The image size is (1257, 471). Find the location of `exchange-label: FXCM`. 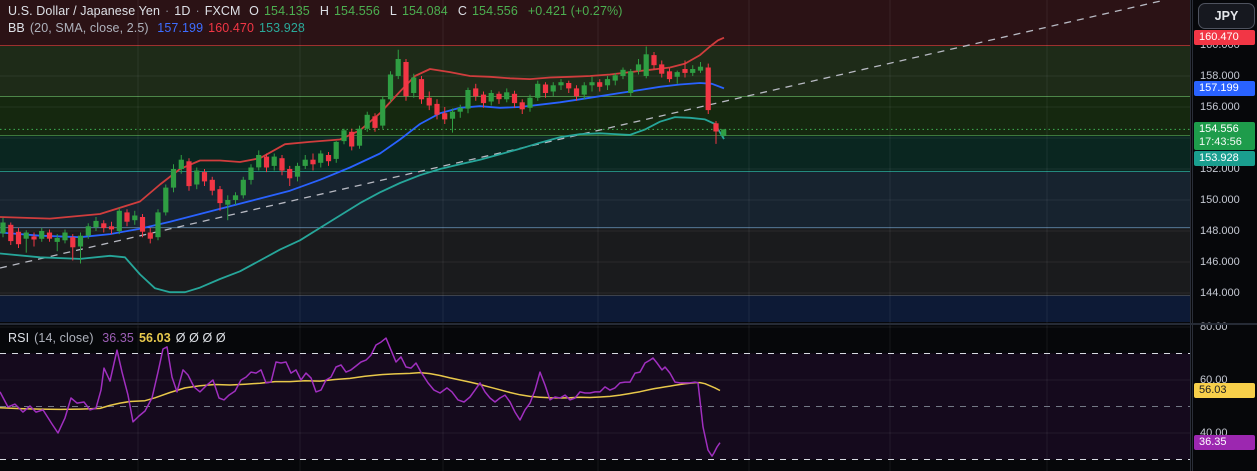

exchange-label: FXCM is located at coordinates (222, 11).